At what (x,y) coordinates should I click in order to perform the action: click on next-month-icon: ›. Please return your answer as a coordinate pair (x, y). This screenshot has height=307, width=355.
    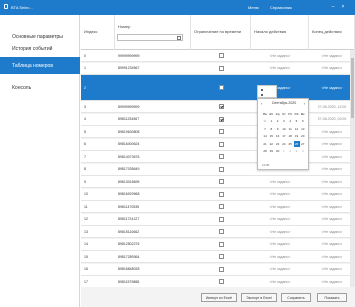
    Looking at the image, I should click on (304, 103).